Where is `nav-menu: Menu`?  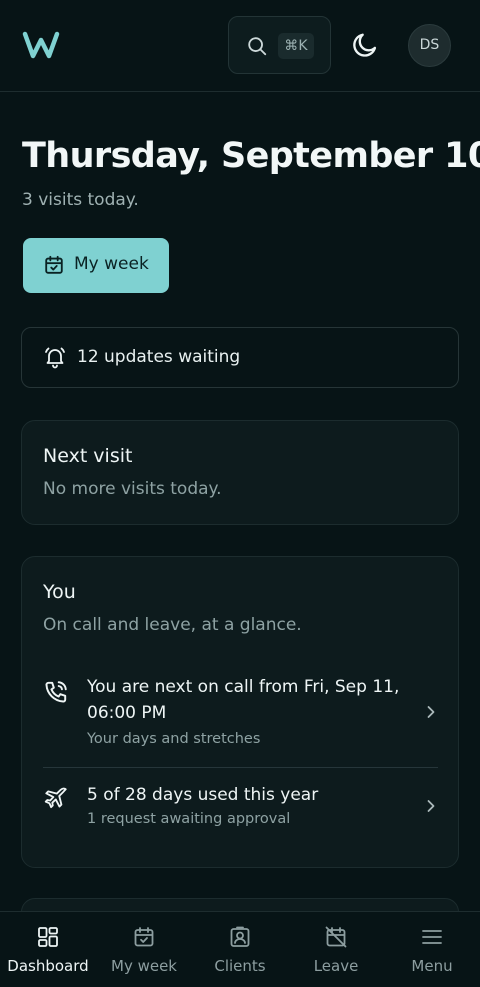 nav-menu: Menu is located at coordinates (432, 949).